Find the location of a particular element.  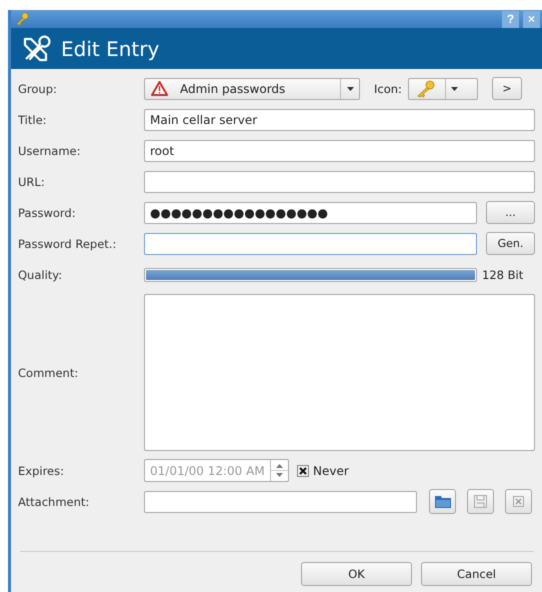

group-dropdown: Admin passwords is located at coordinates (252, 89).